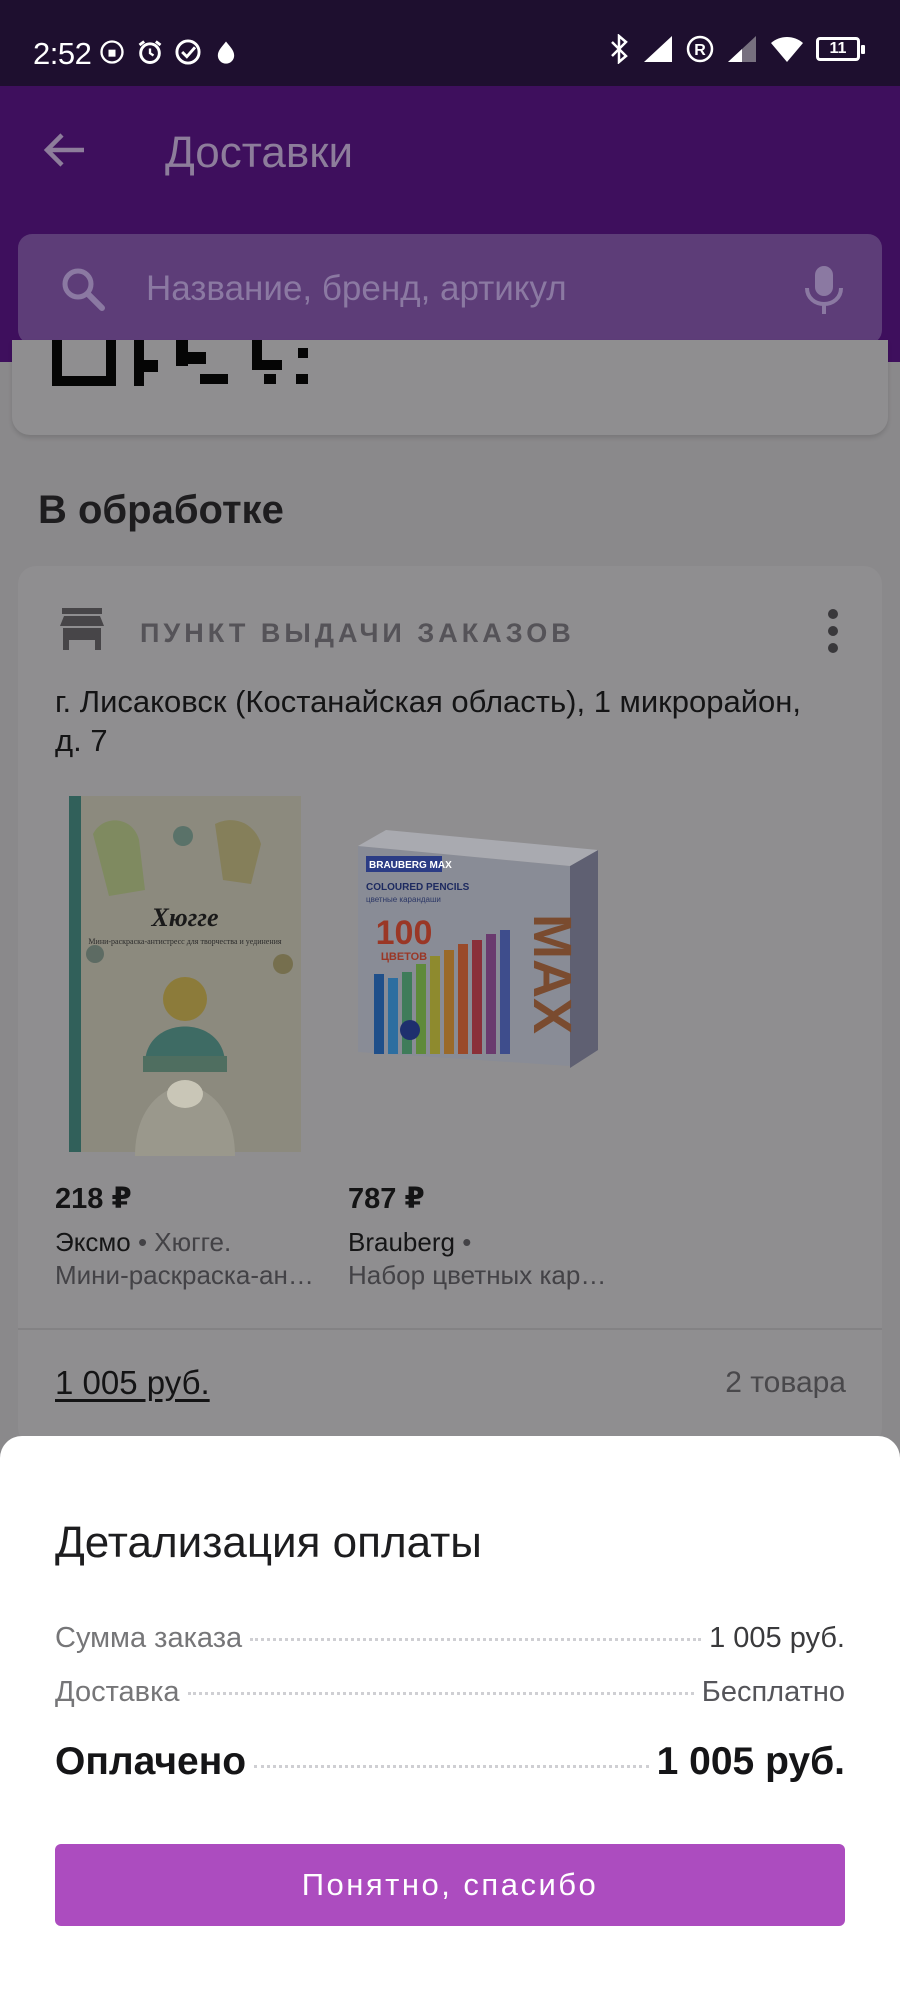 This screenshot has height=2000, width=900. I want to click on wifi-icon, so click(787, 49).